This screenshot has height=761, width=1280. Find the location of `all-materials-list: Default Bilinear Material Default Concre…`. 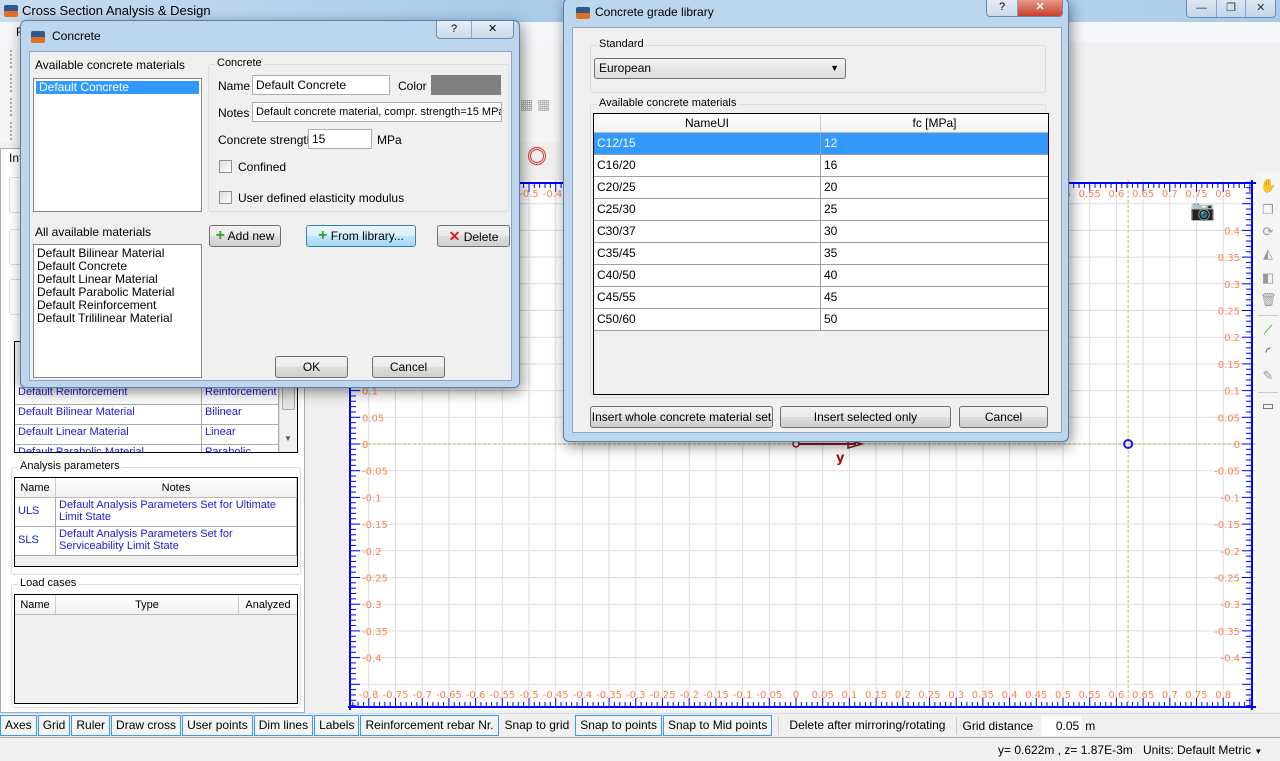

all-materials-list: Default Bilinear Material Default Concre… is located at coordinates (117, 311).